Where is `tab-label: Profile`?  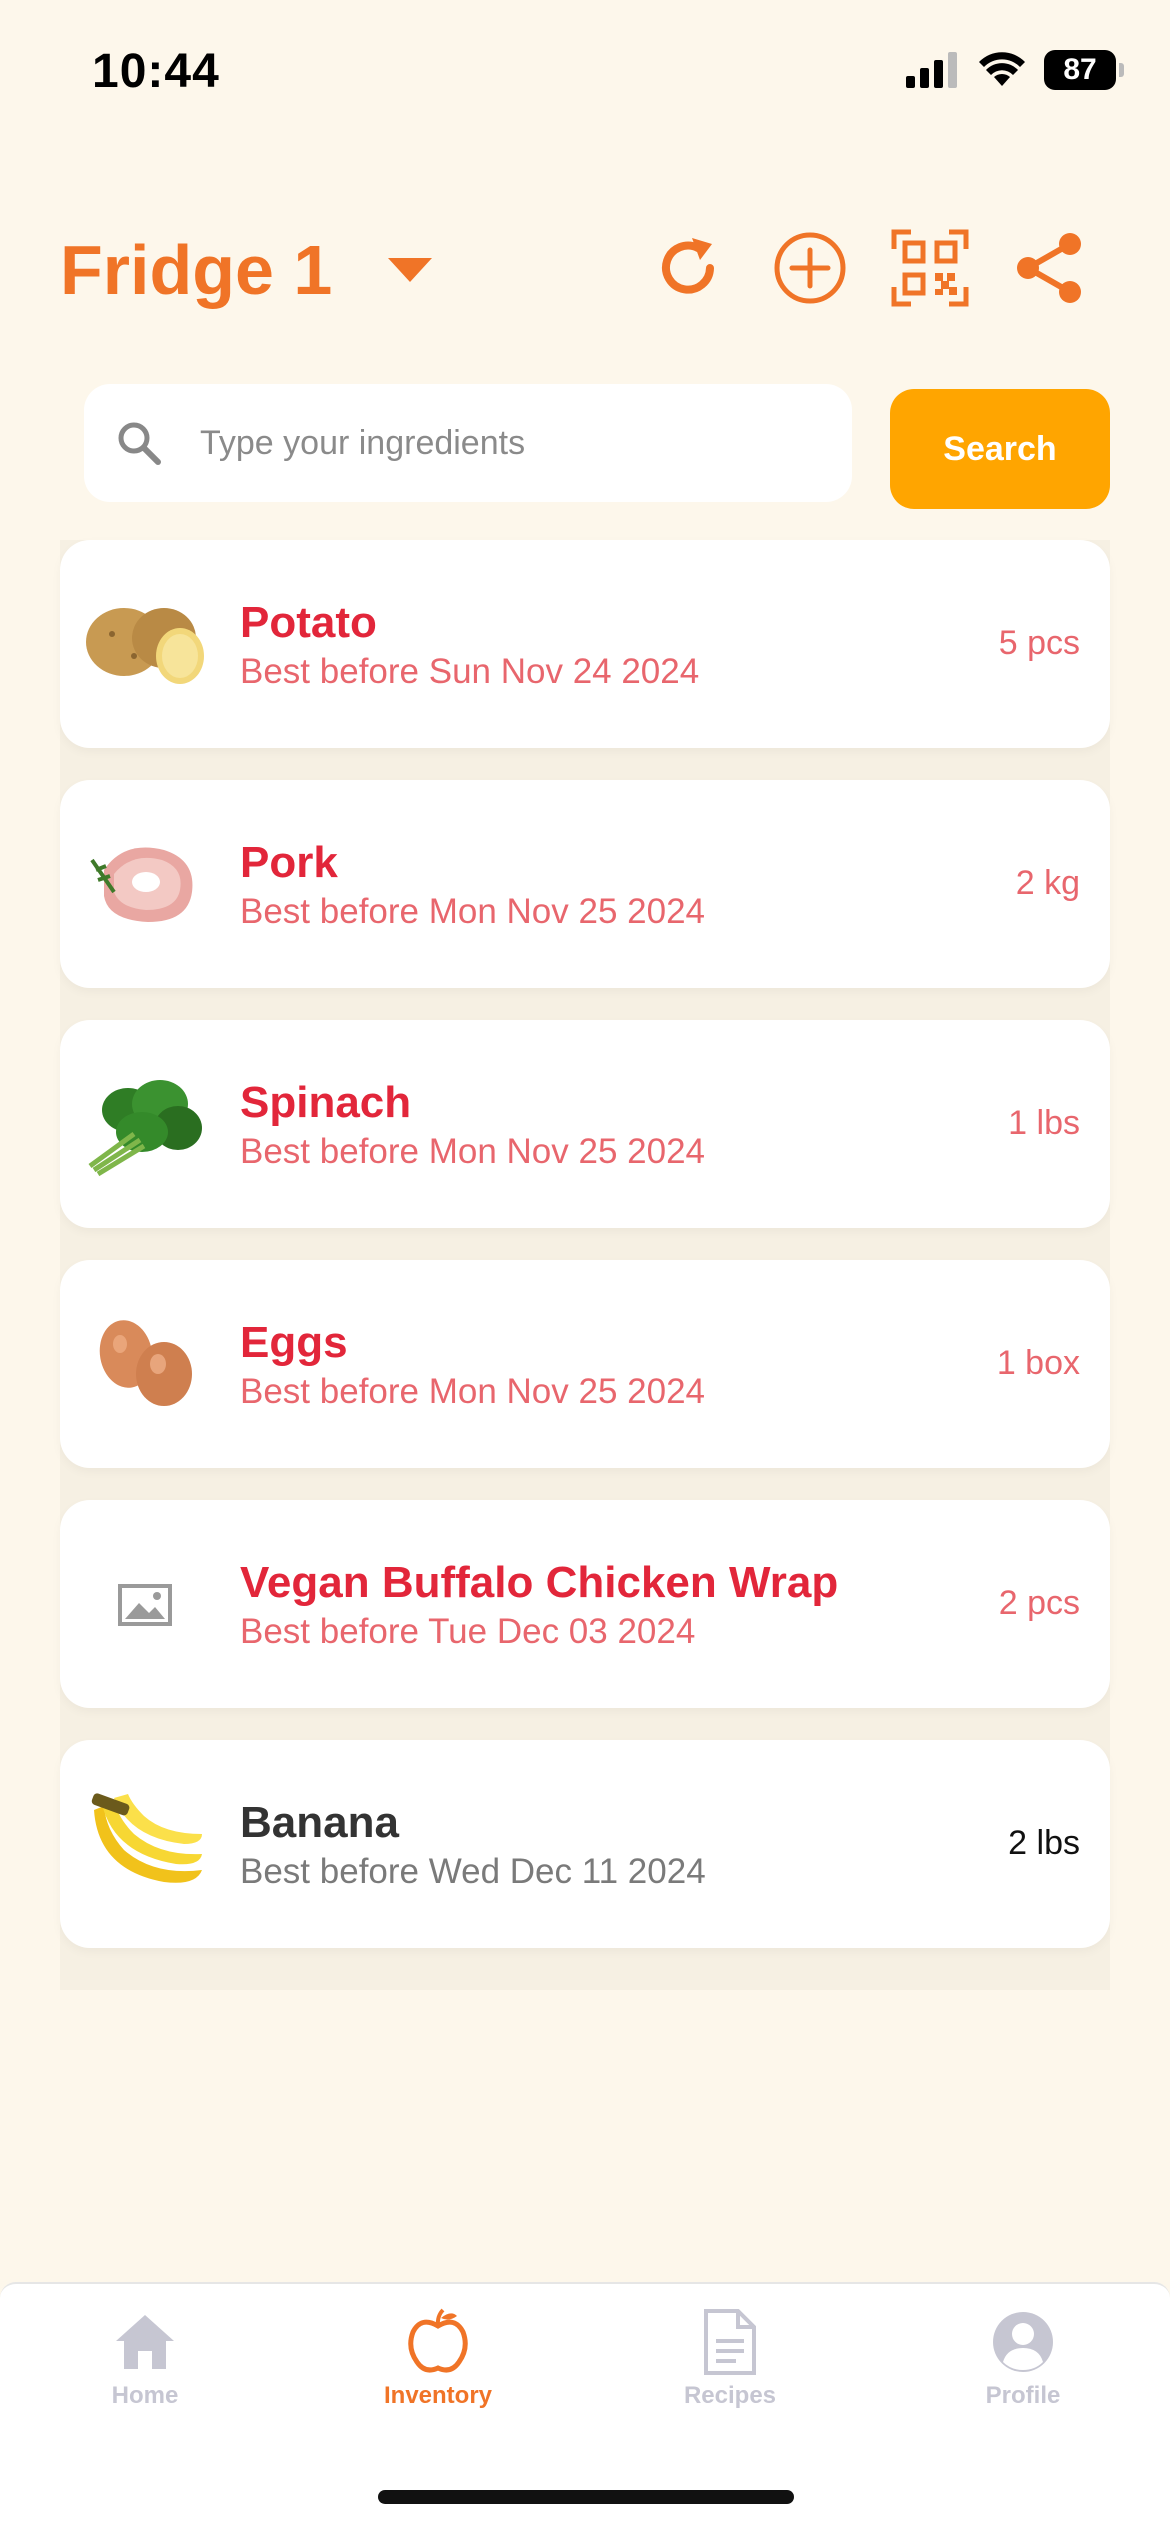
tab-label: Profile is located at coordinates (1023, 2395).